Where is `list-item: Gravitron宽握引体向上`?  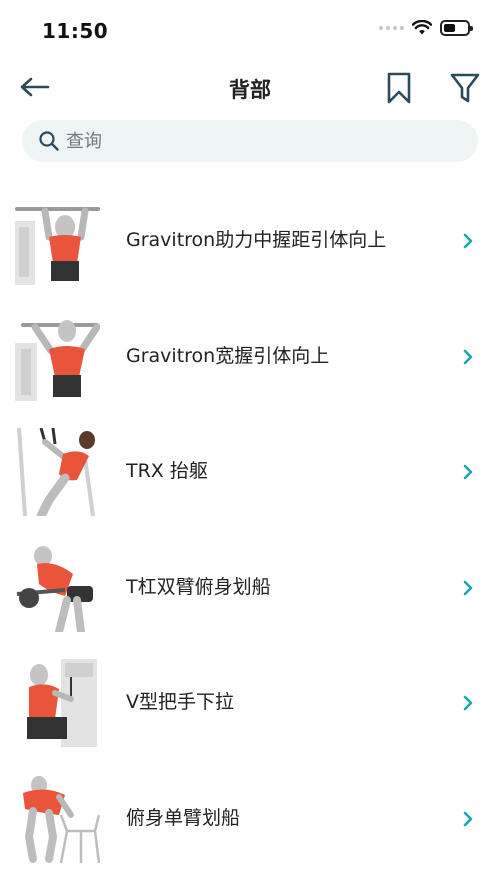
list-item: Gravitron宽握引体向上 is located at coordinates (250, 357).